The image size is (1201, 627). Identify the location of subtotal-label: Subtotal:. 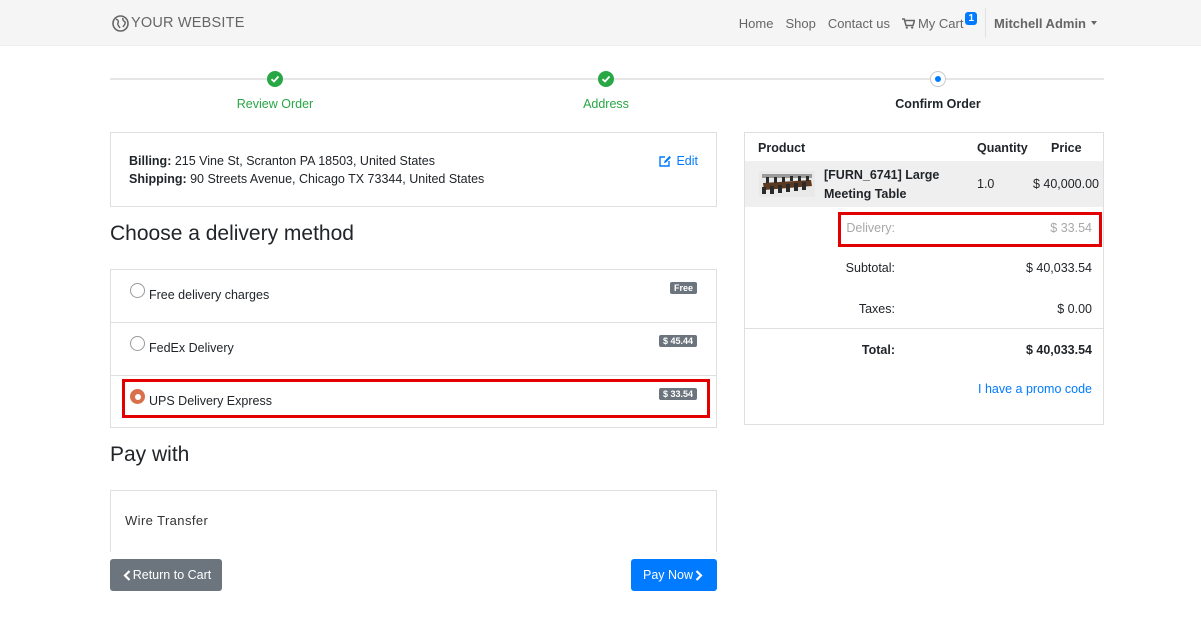
(870, 268).